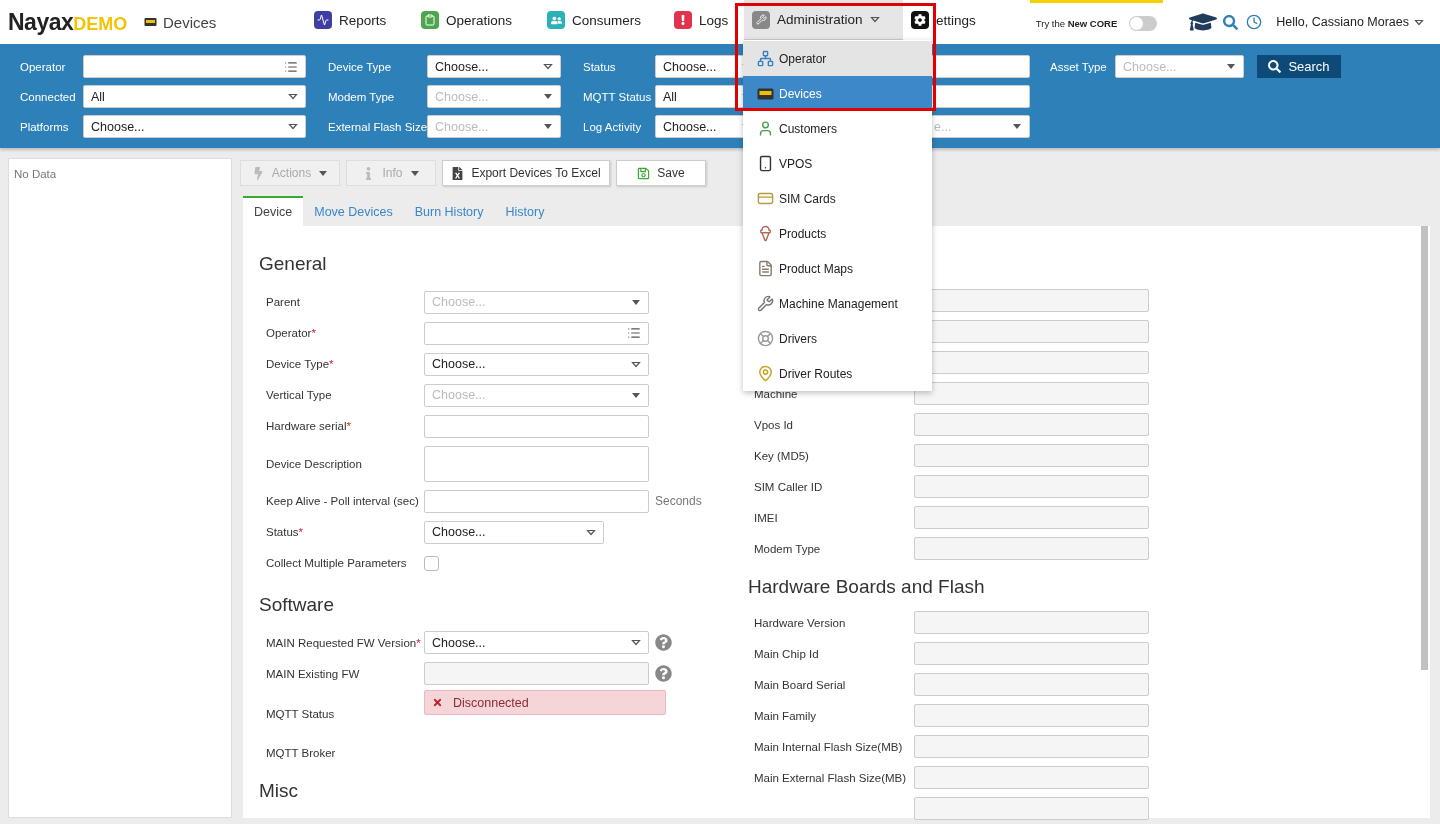 This screenshot has width=1440, height=824. Describe the element at coordinates (765, 58) in the screenshot. I see `network-icon` at that location.